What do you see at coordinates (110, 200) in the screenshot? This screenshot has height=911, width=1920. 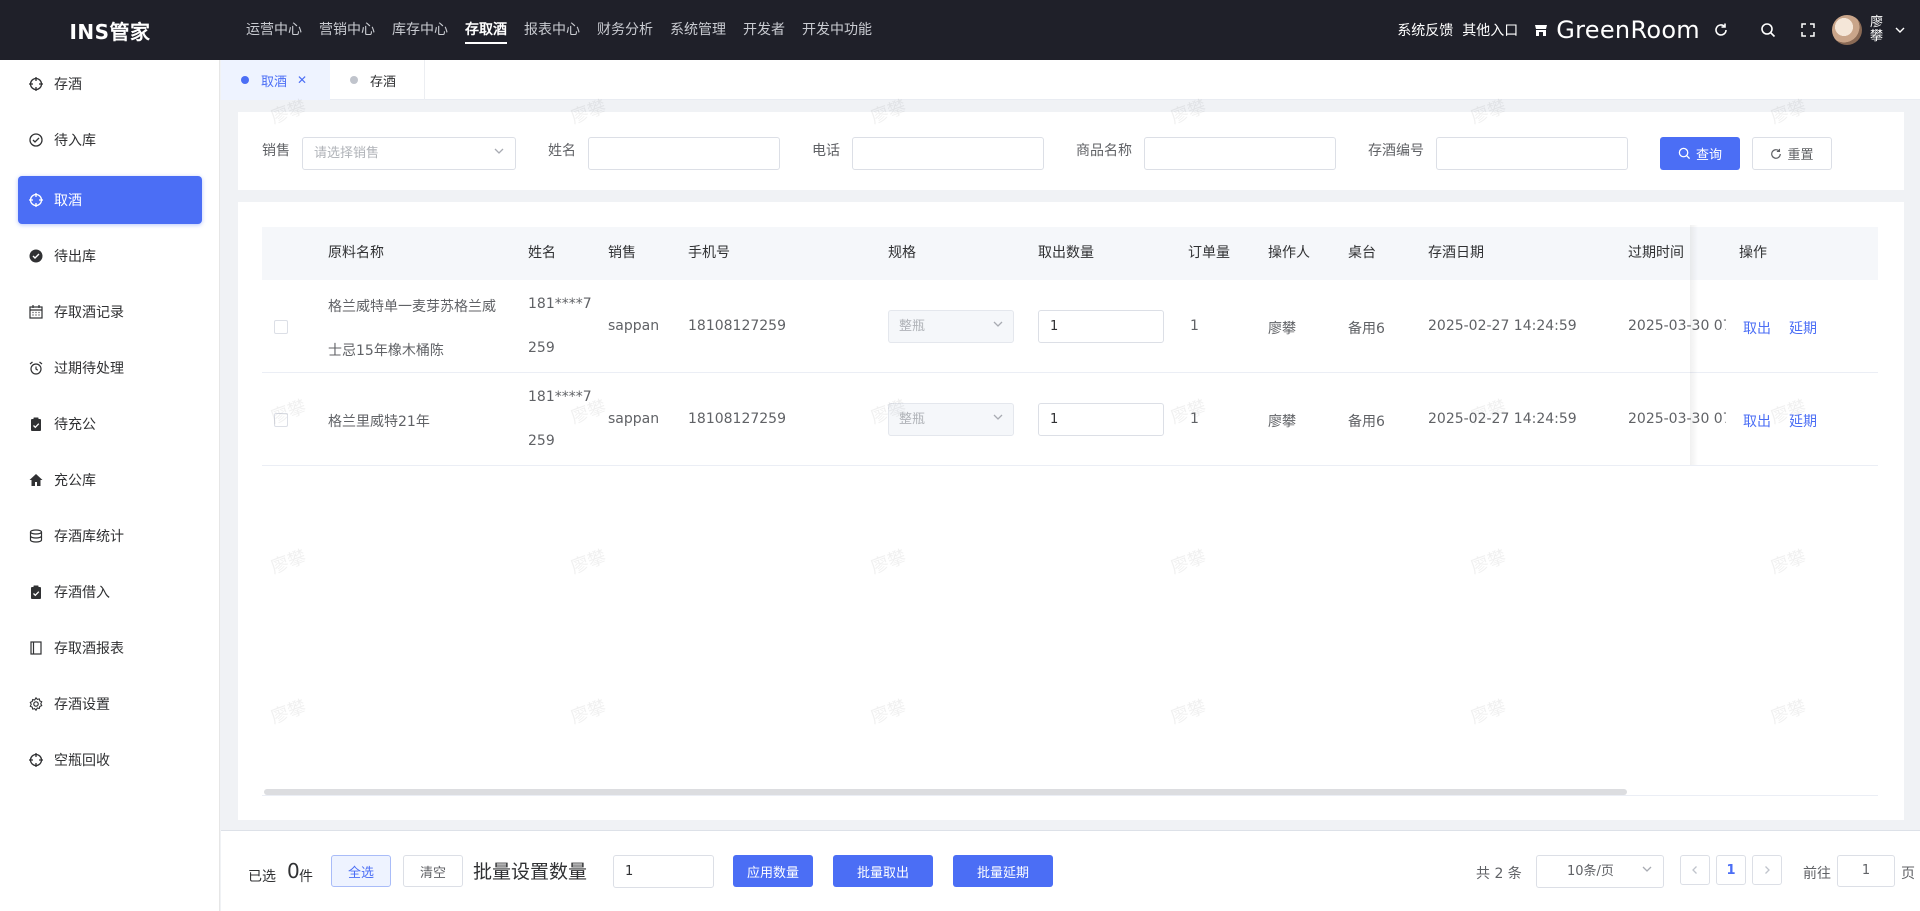 I see `sidebar-item-take-wine: 取酒` at bounding box center [110, 200].